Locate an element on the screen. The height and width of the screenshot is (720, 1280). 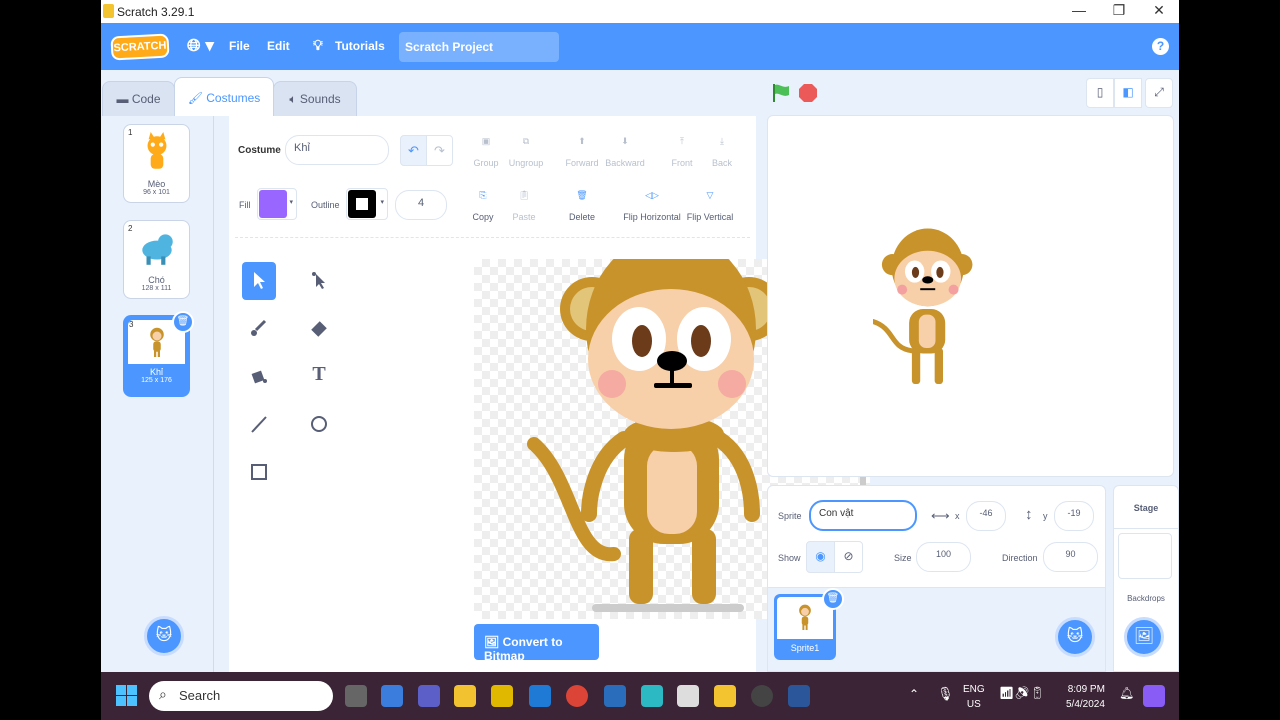
cat-thumbnail is located at coordinates (156, 150).